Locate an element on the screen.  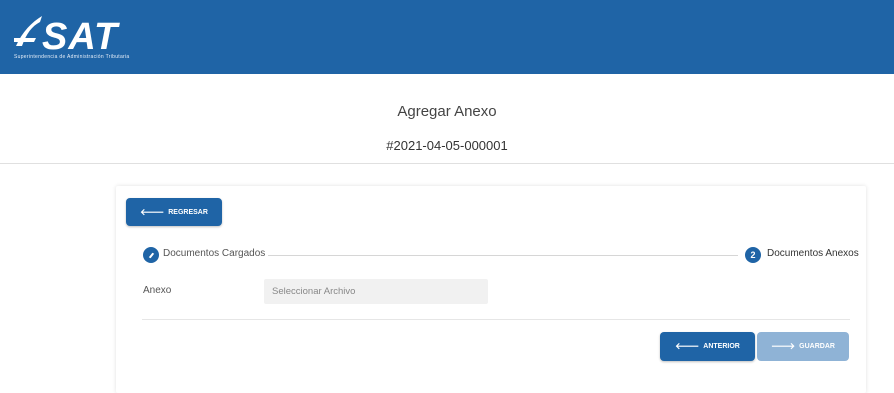
header-divider is located at coordinates (447, 163).